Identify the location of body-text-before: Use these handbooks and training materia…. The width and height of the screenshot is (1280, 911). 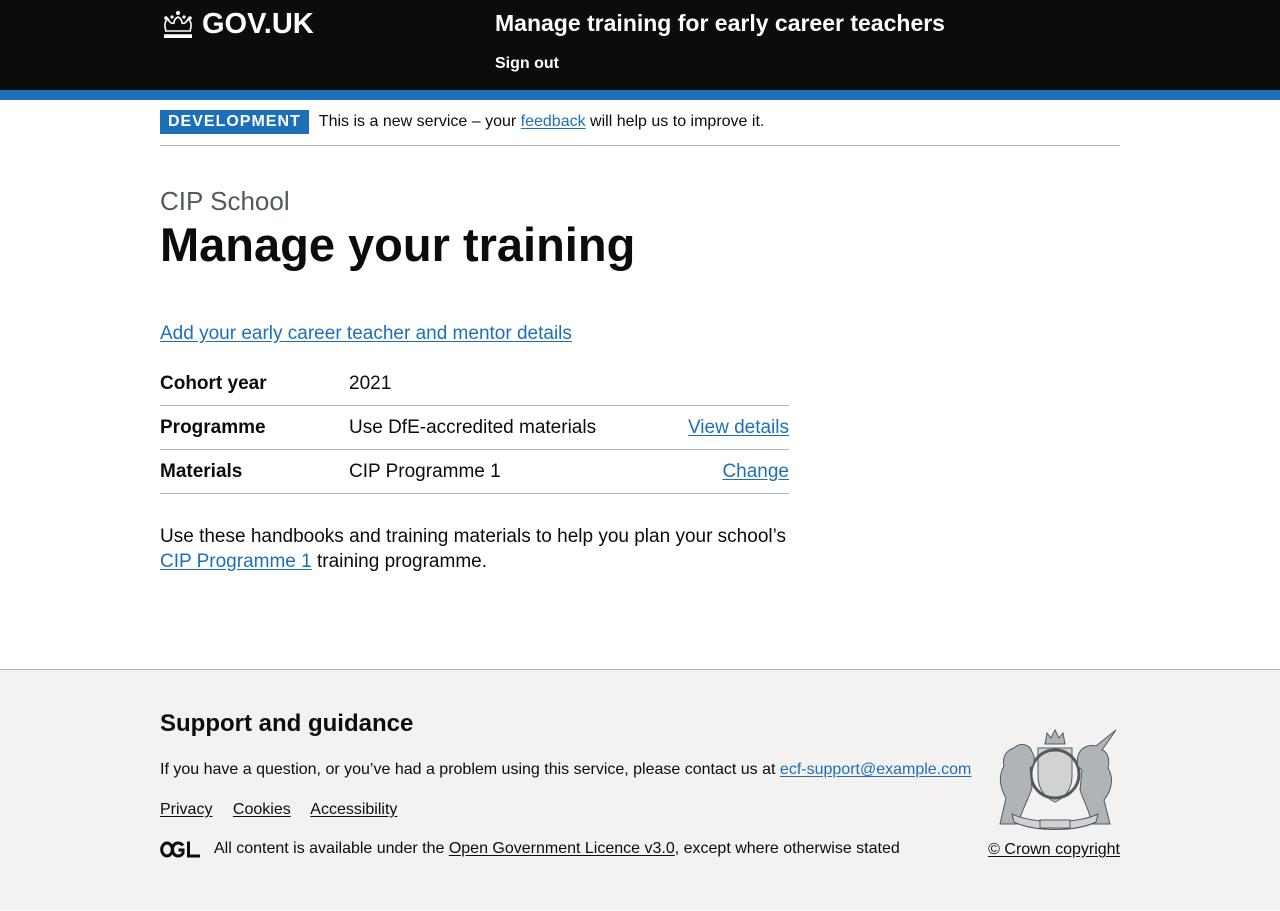
(473, 536).